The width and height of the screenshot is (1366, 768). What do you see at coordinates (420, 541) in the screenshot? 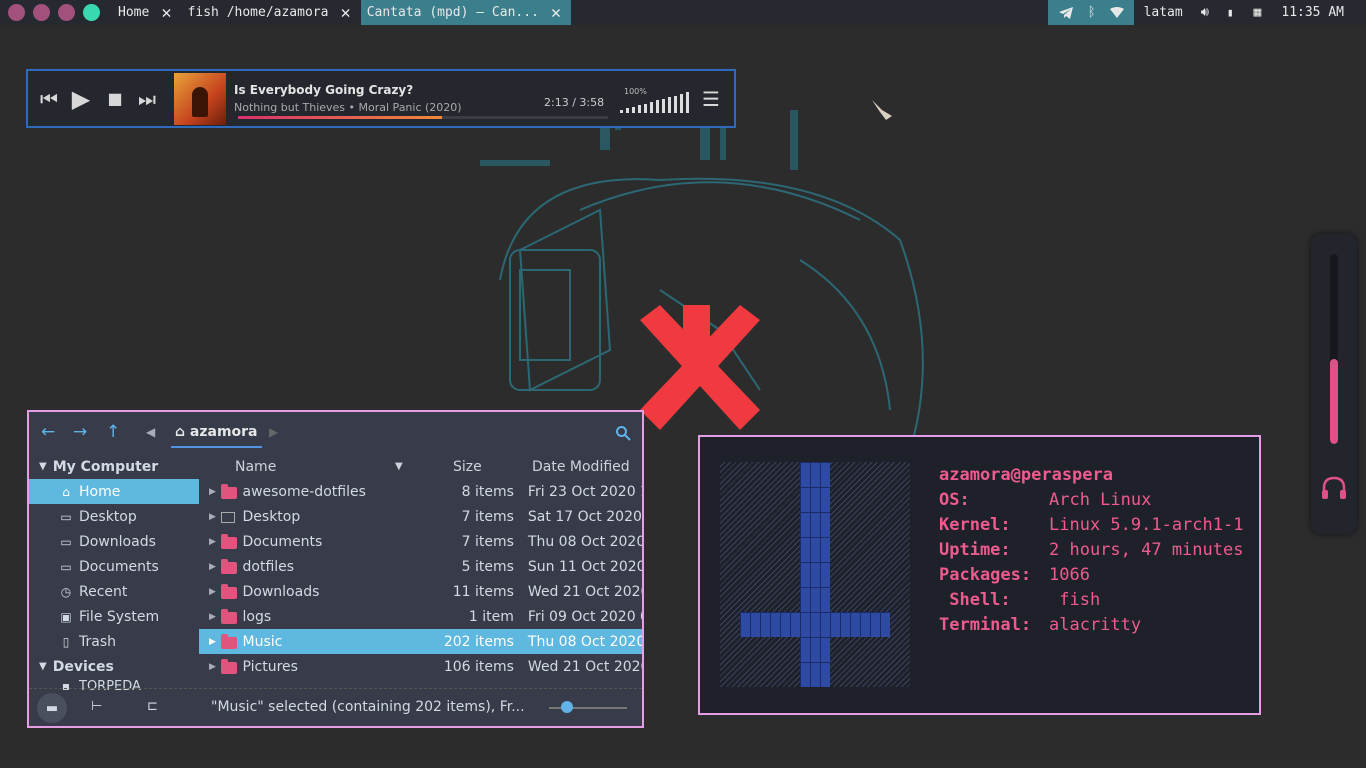
I see `table-row: ▶ Documents 7 items Thu 08 Oct 2020 11:` at bounding box center [420, 541].